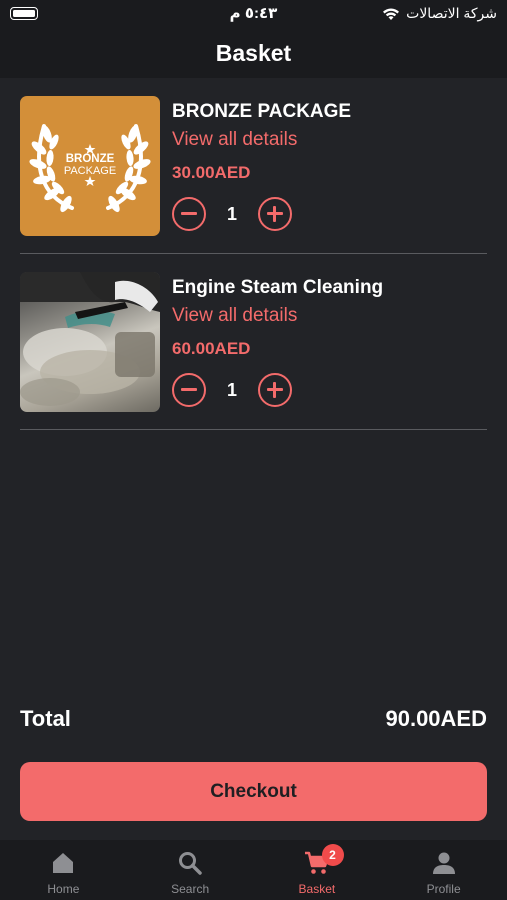 This screenshot has width=507, height=900. I want to click on tab-home: Home, so click(63, 870).